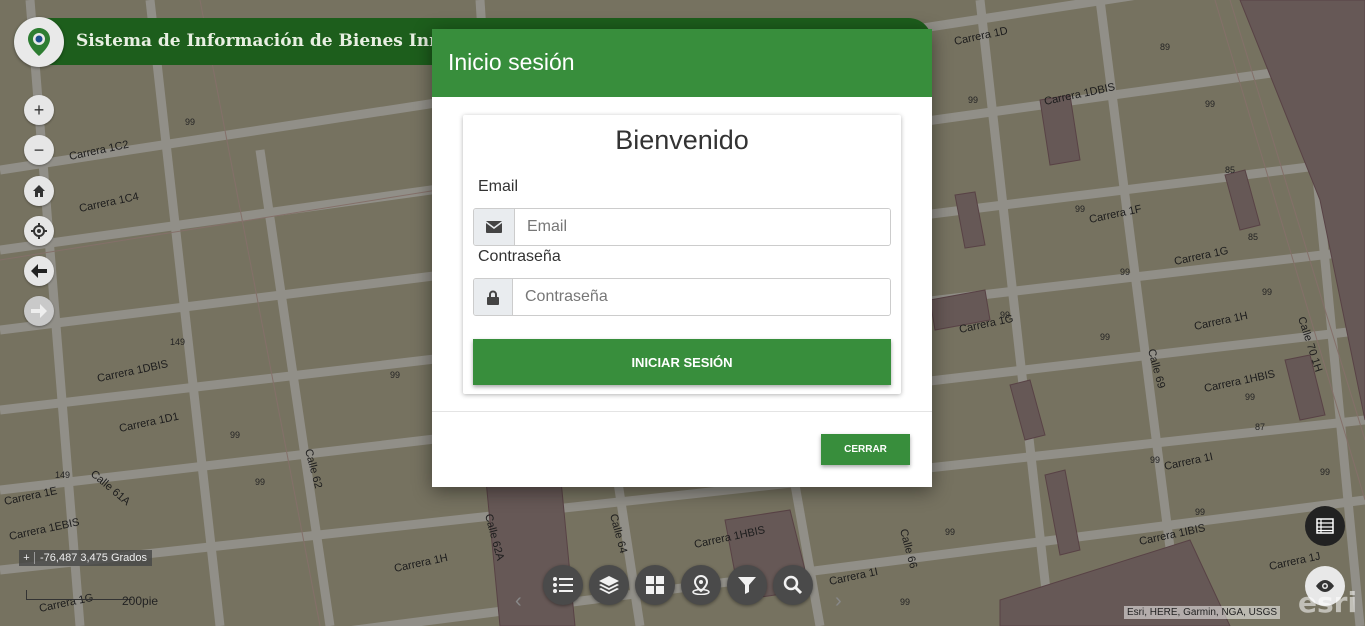 This screenshot has width=1365, height=626. I want to click on password-input, so click(701, 297).